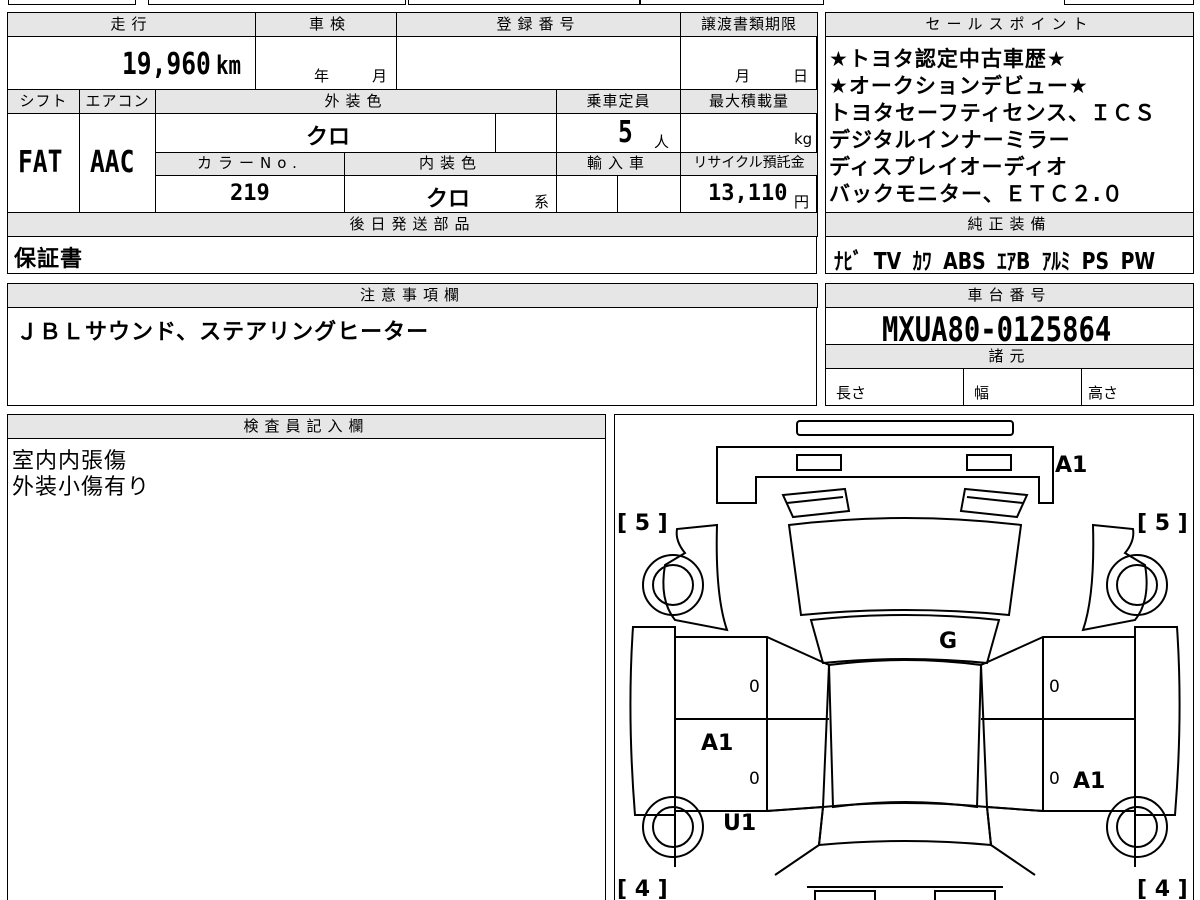  What do you see at coordinates (166, 64) in the screenshot?
I see `mileage-value: 19,960` at bounding box center [166, 64].